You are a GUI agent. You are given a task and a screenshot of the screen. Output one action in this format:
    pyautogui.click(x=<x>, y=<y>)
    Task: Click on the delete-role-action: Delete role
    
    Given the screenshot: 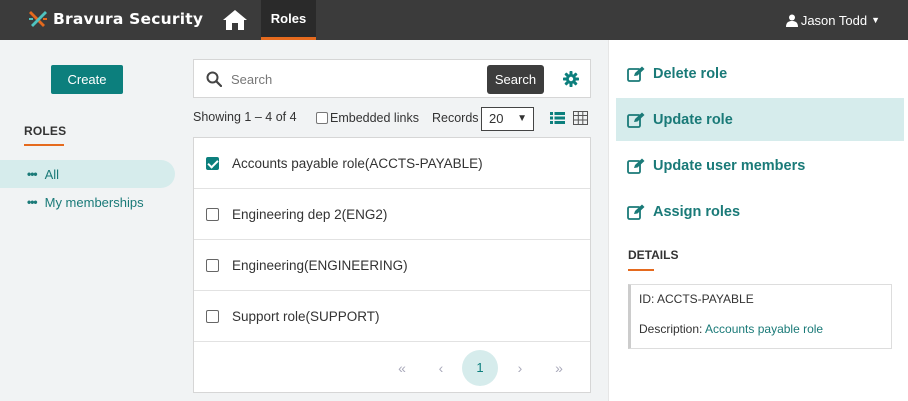 What is the action you would take?
    pyautogui.click(x=760, y=73)
    